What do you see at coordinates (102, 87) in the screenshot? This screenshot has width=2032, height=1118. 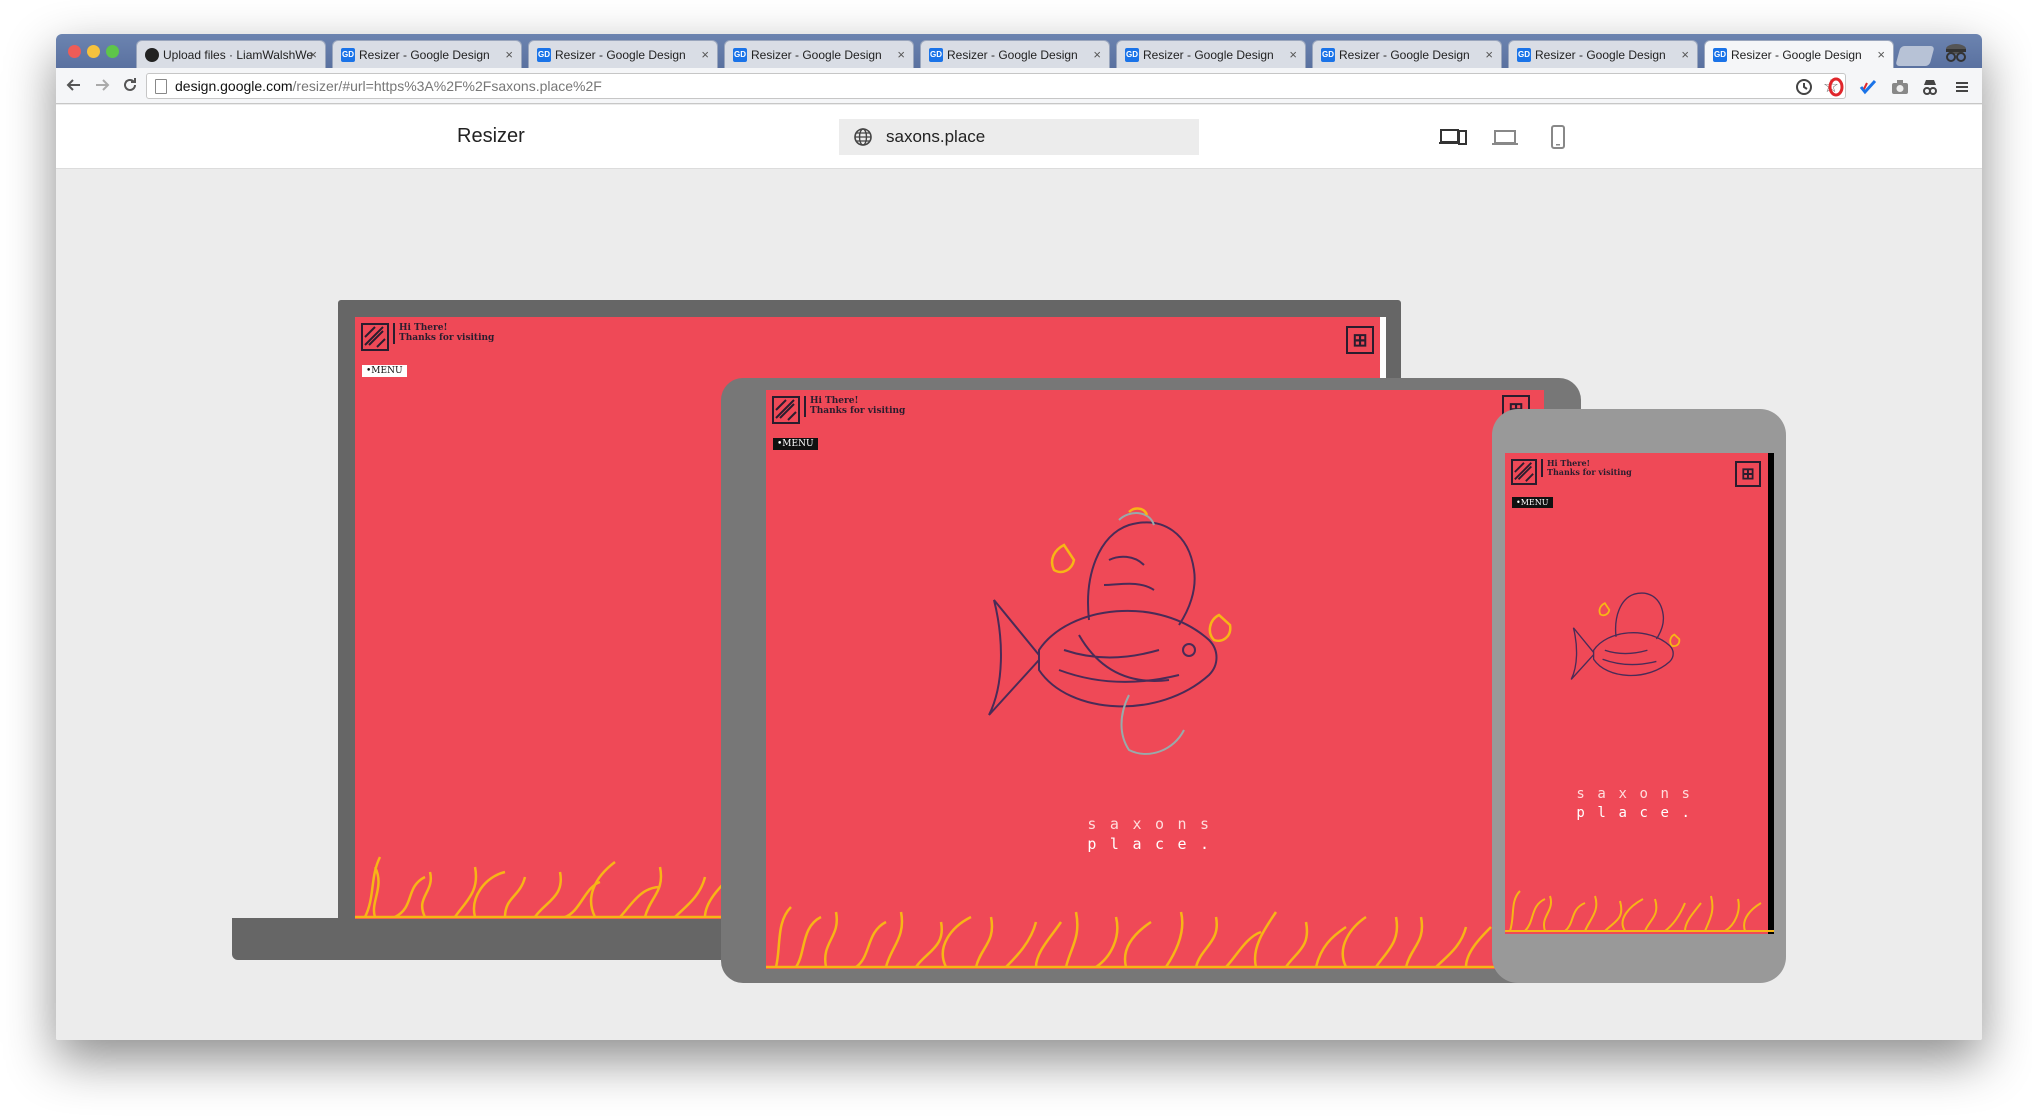 I see `forward-button` at bounding box center [102, 87].